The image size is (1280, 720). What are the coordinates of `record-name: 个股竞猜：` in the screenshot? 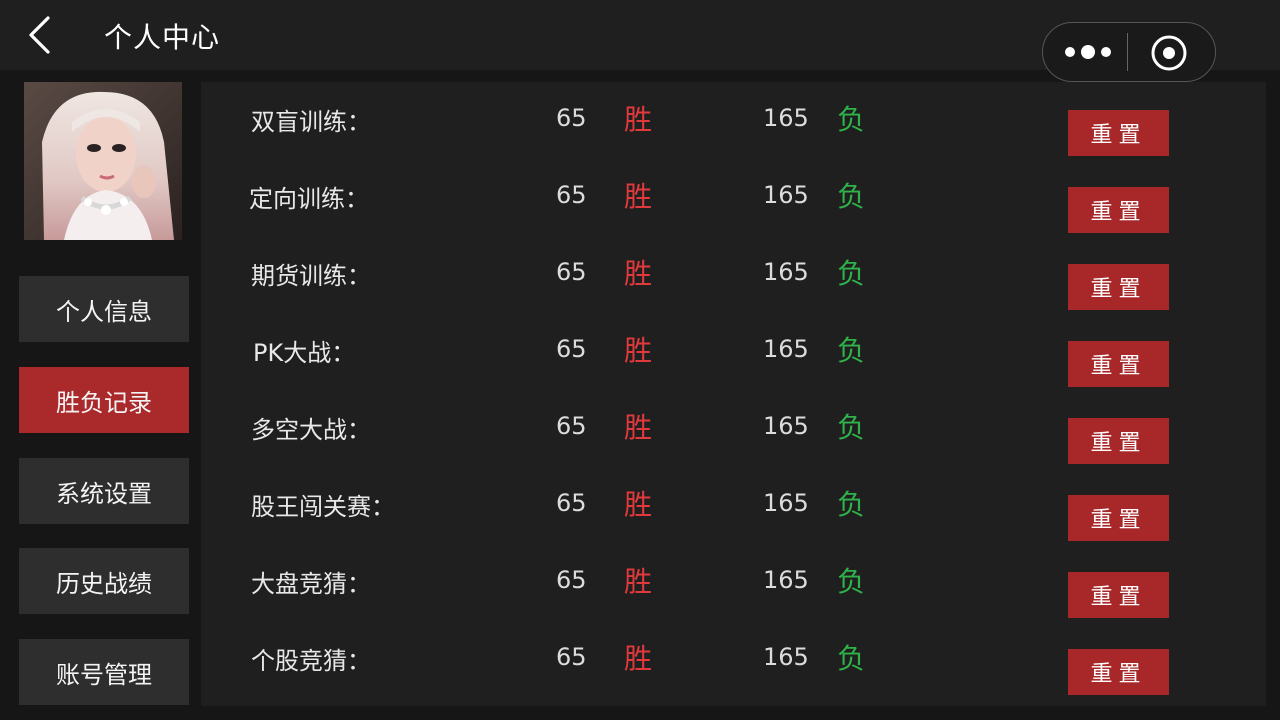 It's located at (311, 661).